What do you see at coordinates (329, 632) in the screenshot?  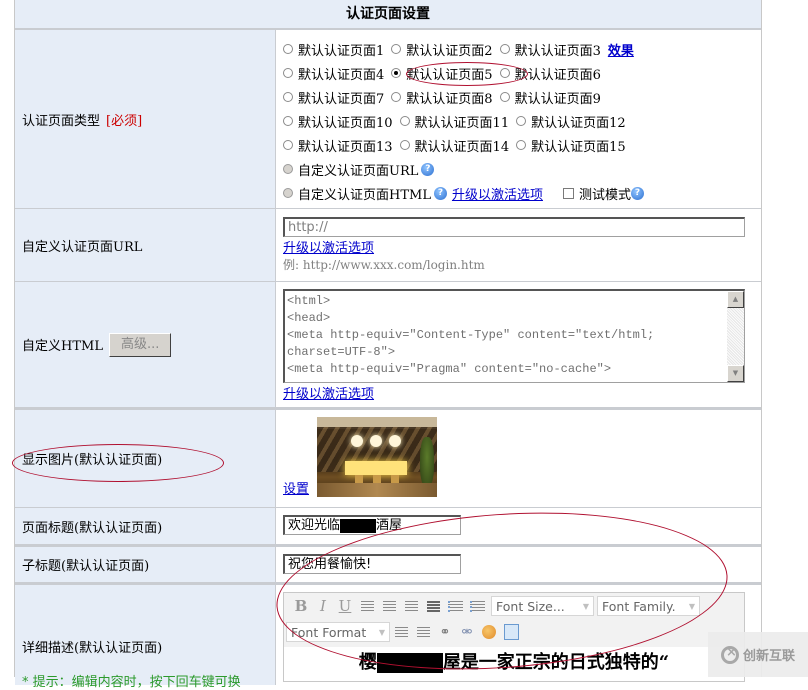 I see `font-format-value: Font Format` at bounding box center [329, 632].